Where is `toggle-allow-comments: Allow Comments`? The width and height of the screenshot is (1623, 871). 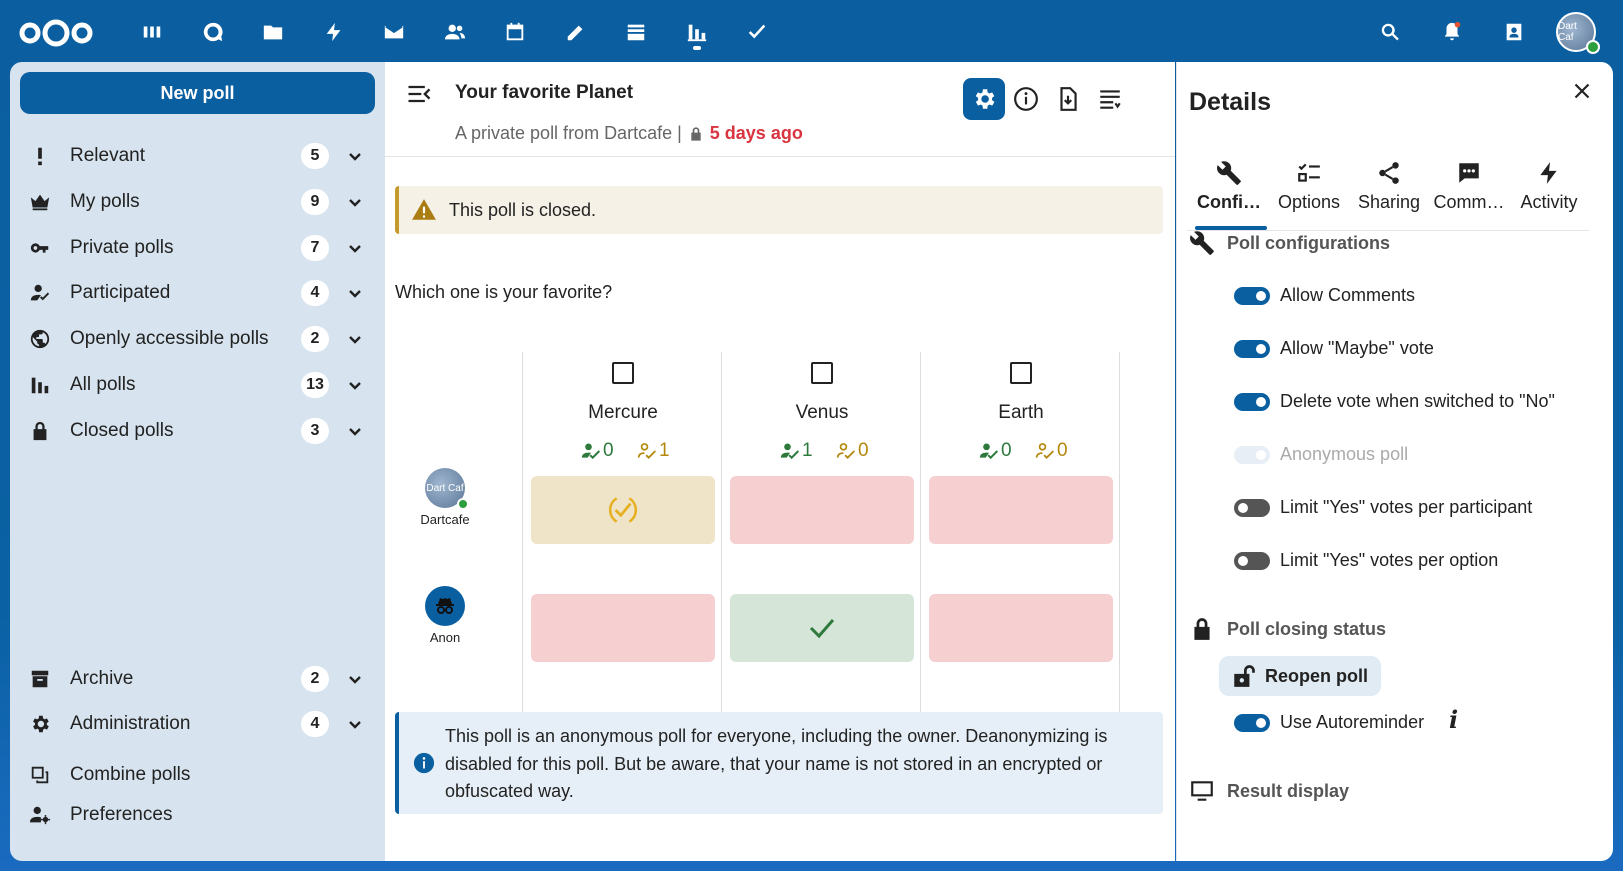 toggle-allow-comments: Allow Comments is located at coordinates (1324, 295).